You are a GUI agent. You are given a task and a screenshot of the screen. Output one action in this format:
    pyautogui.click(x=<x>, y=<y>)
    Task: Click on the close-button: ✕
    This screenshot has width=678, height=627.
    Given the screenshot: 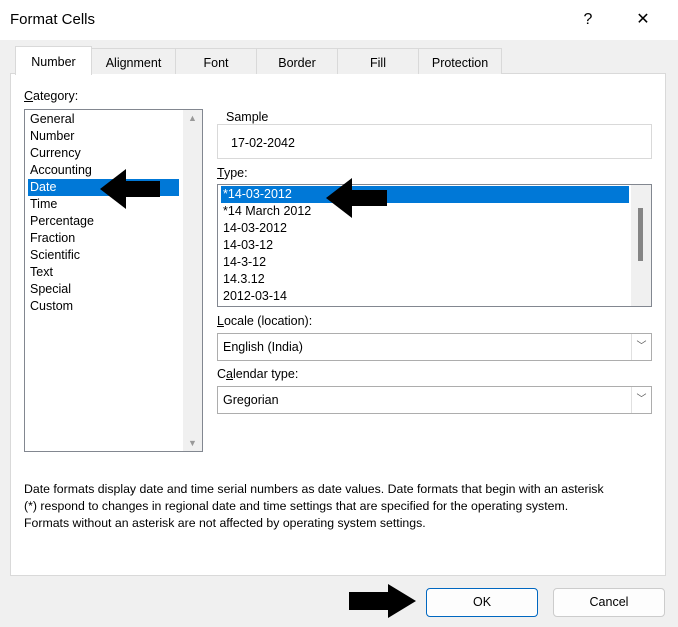 What is the action you would take?
    pyautogui.click(x=643, y=20)
    